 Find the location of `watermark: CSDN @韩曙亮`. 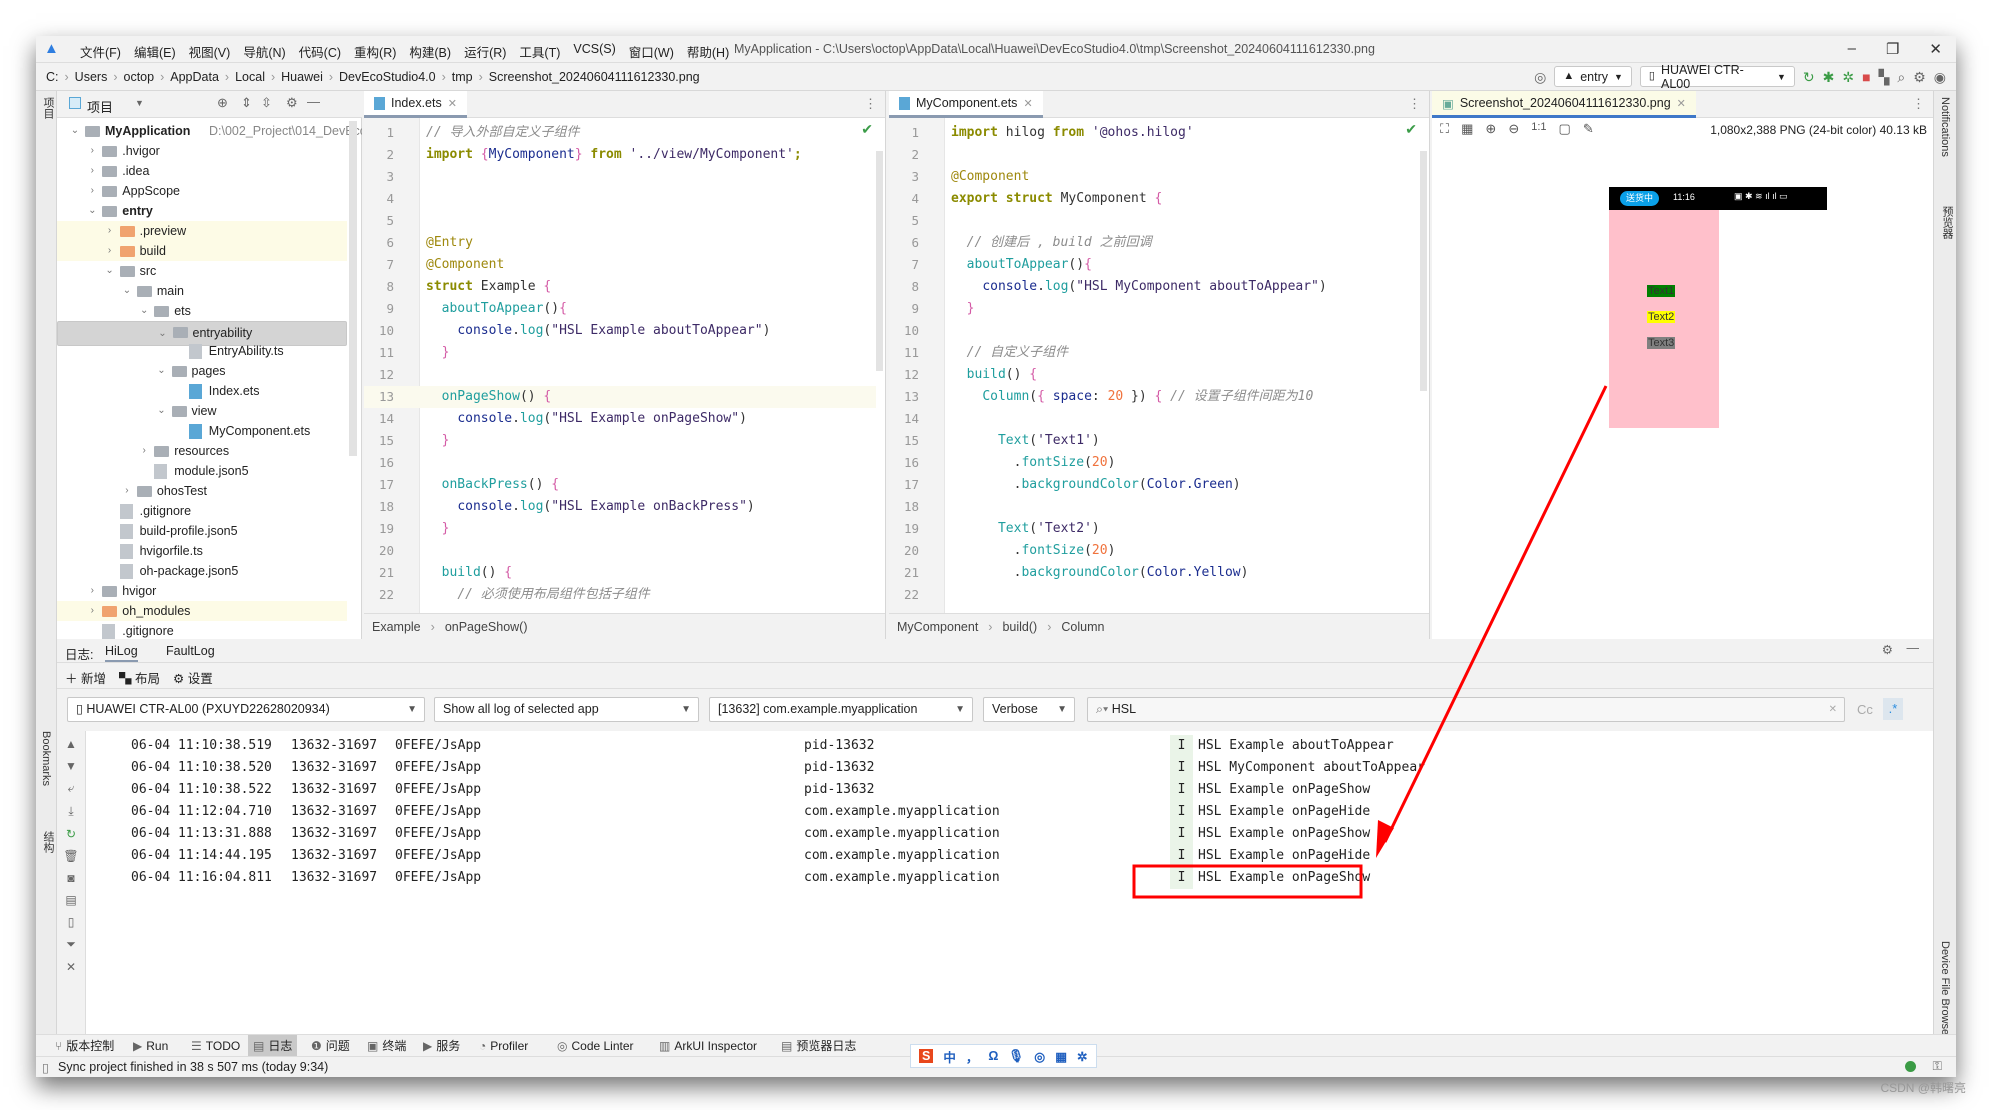

watermark: CSDN @韩曙亮 is located at coordinates (1923, 1088).